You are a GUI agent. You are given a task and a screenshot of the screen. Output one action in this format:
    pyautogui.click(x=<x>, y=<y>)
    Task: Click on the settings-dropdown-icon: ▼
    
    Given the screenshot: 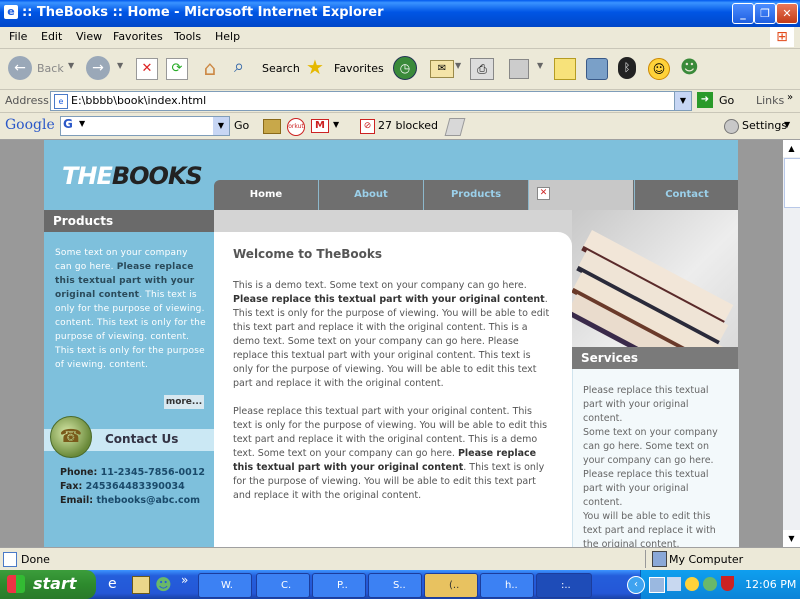 What is the action you would take?
    pyautogui.click(x=787, y=124)
    